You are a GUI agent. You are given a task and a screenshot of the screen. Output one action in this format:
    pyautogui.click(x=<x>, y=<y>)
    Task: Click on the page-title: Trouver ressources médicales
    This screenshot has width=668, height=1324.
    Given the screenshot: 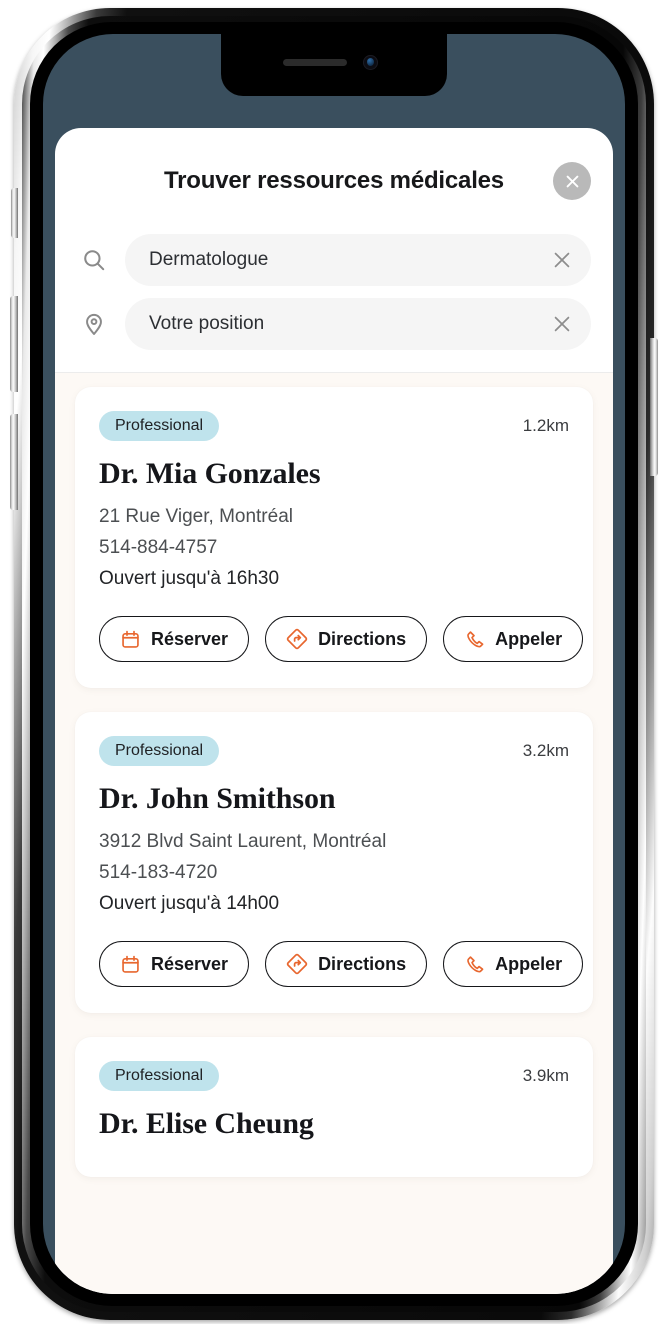 What is the action you would take?
    pyautogui.click(x=334, y=180)
    